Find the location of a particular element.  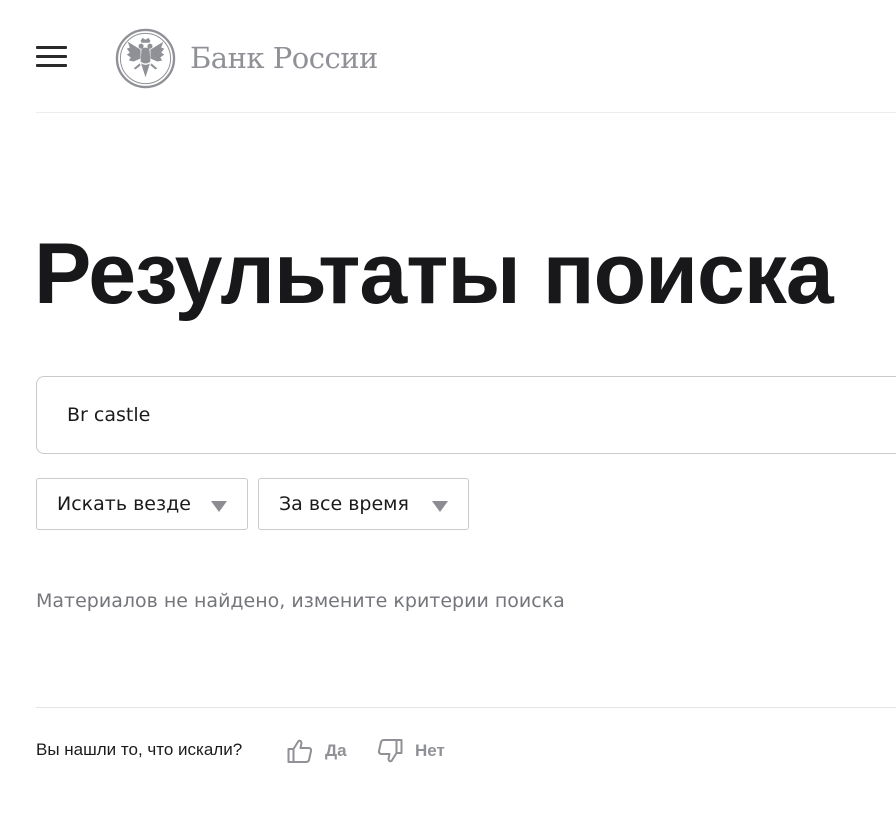

feedback-no-label: Нет is located at coordinates (430, 750).